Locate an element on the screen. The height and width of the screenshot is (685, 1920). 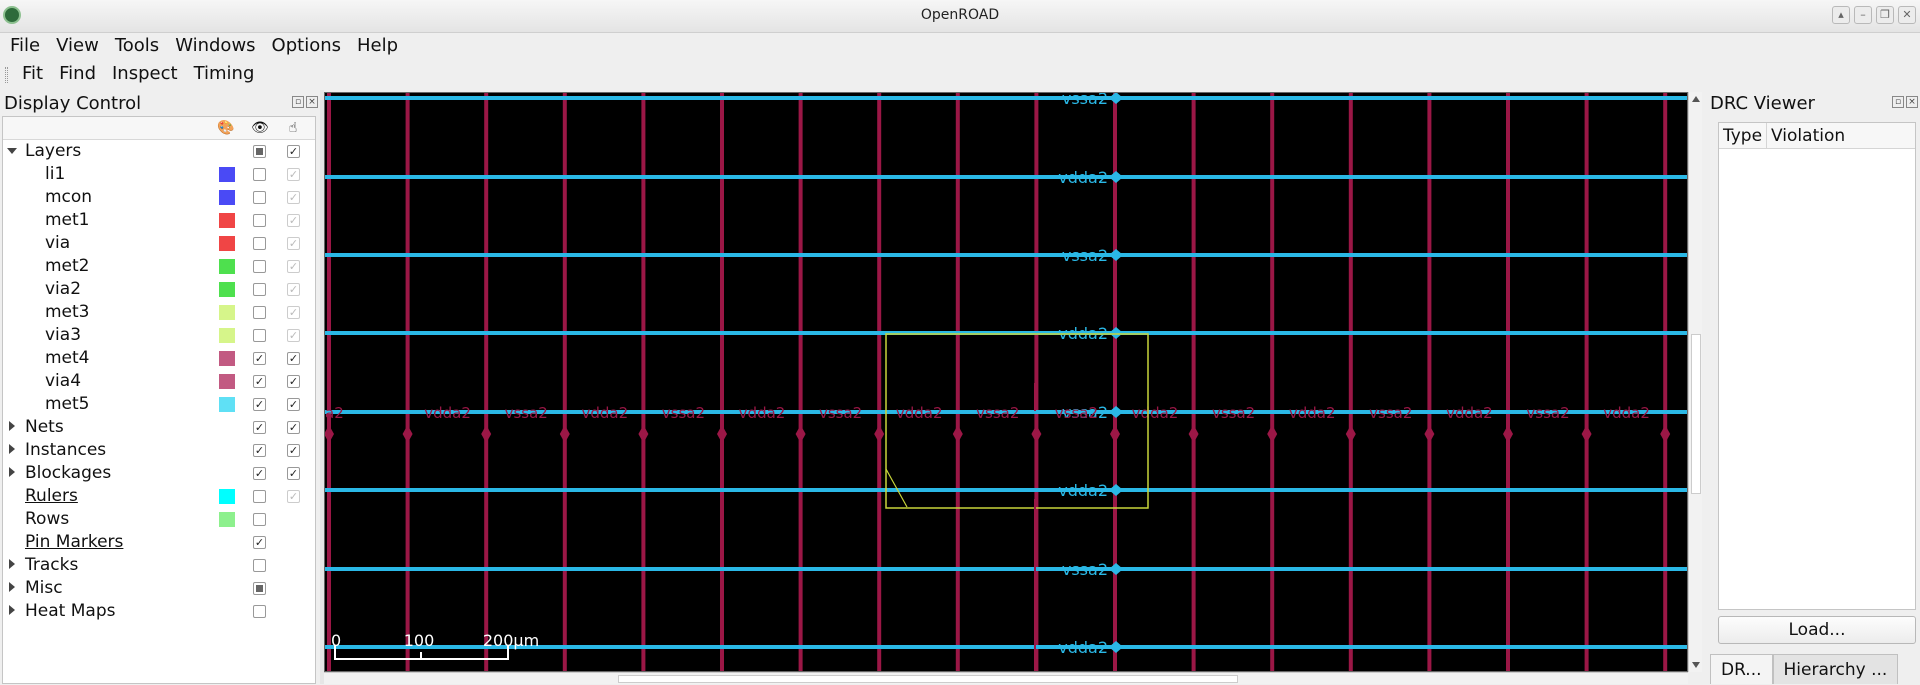
float-dock-icon: ▫ is located at coordinates (1898, 102).